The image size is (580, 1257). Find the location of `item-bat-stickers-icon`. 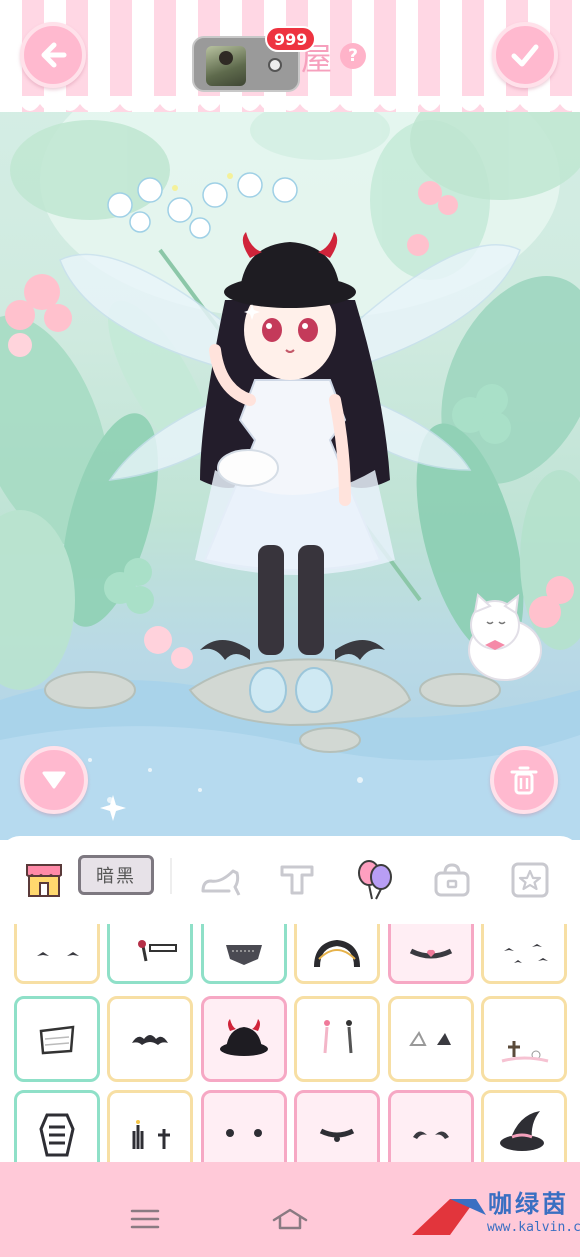

item-bat-stickers-icon is located at coordinates (58, 954).